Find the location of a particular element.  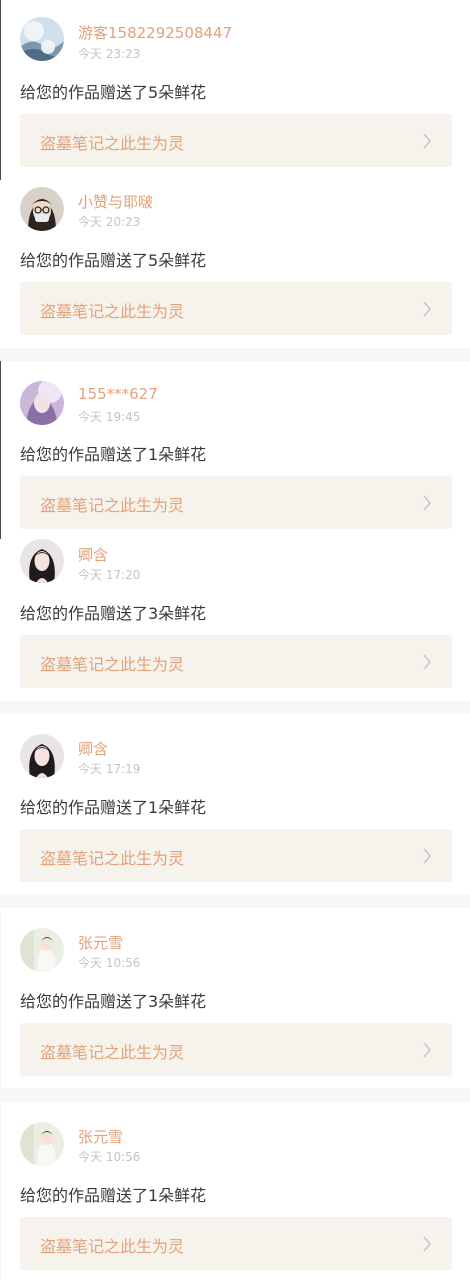

timestamp: 今天 19:45 is located at coordinates (109, 417).